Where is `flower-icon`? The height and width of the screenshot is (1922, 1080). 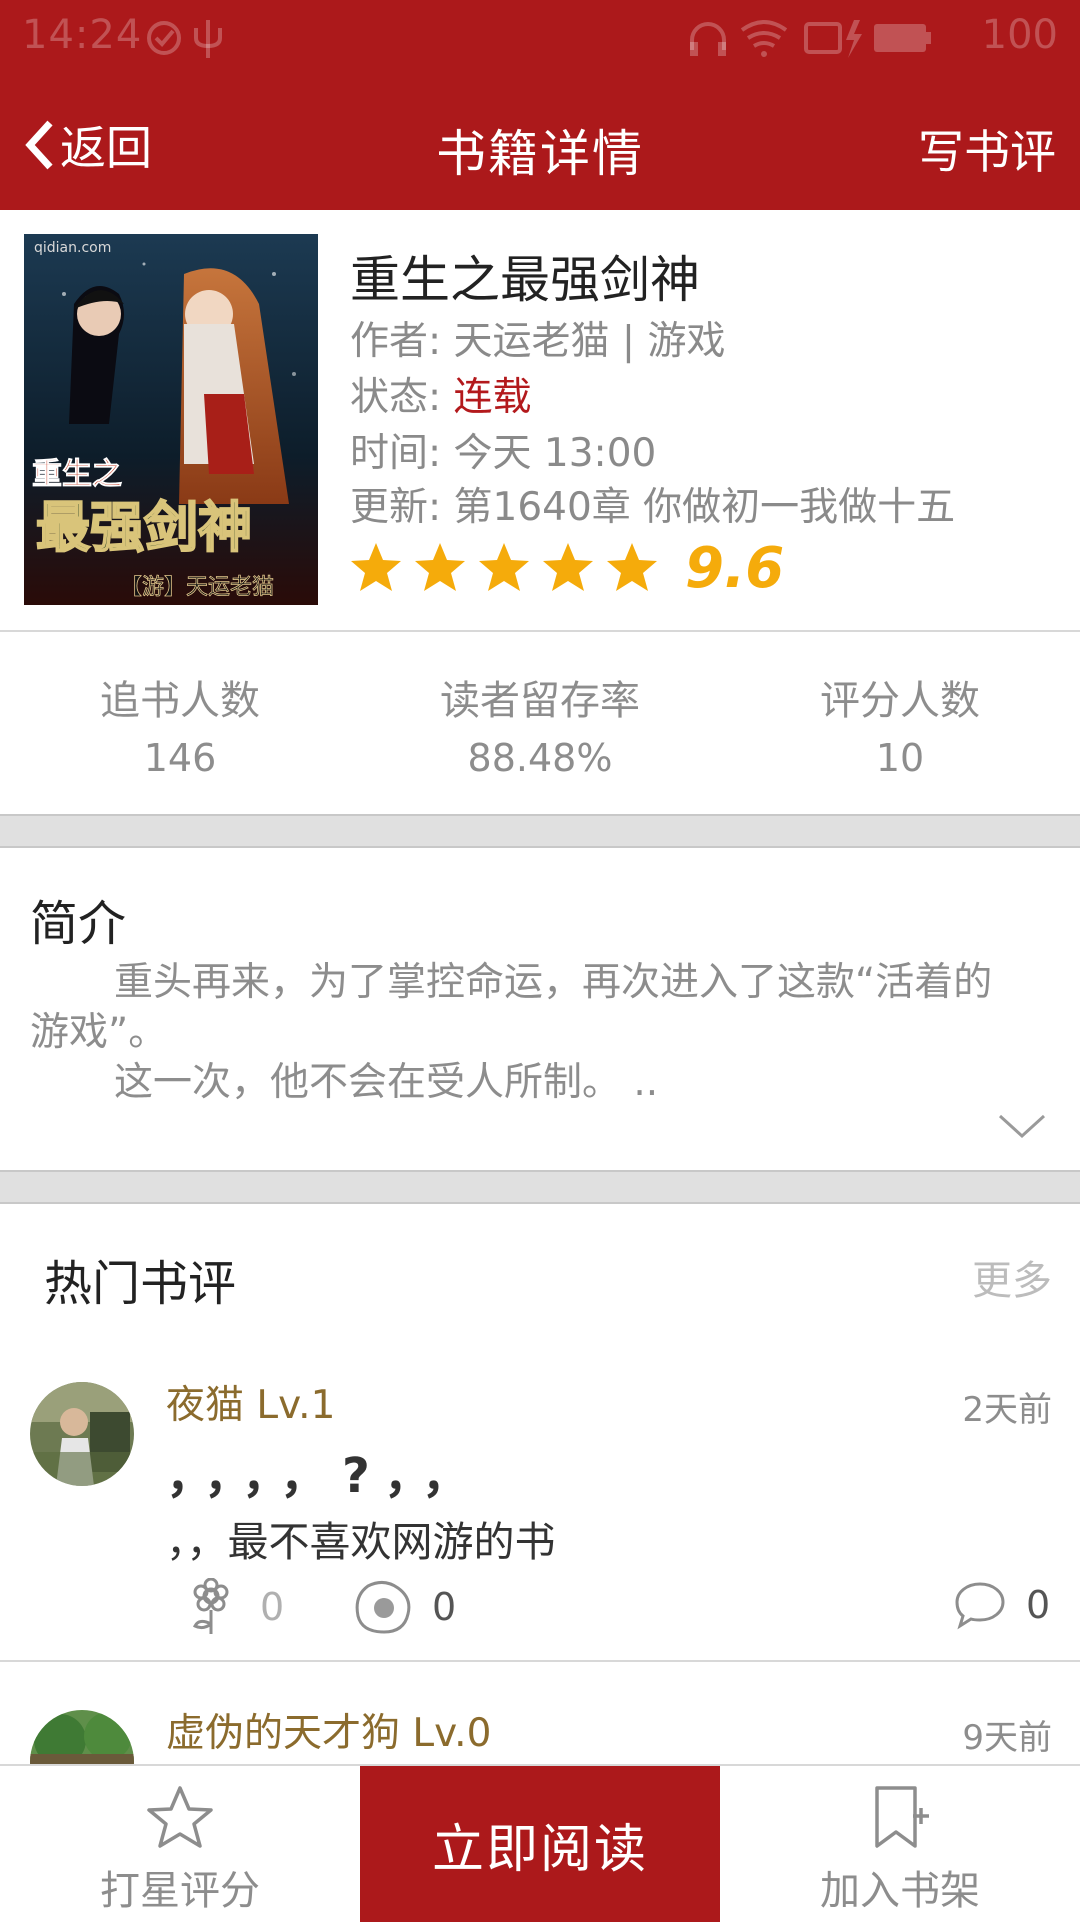
flower-icon is located at coordinates (210, 1606).